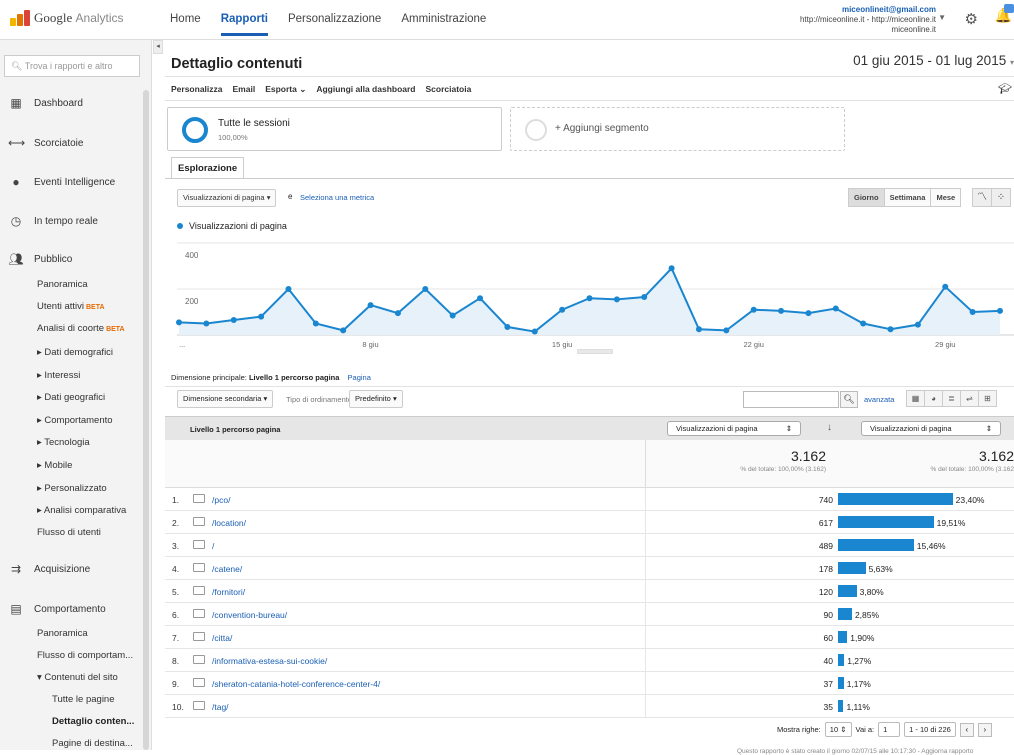 The image size is (1014, 755). Describe the element at coordinates (589, 568) in the screenshot. I see `table-row: 4. /catene/178 5,63%` at that location.